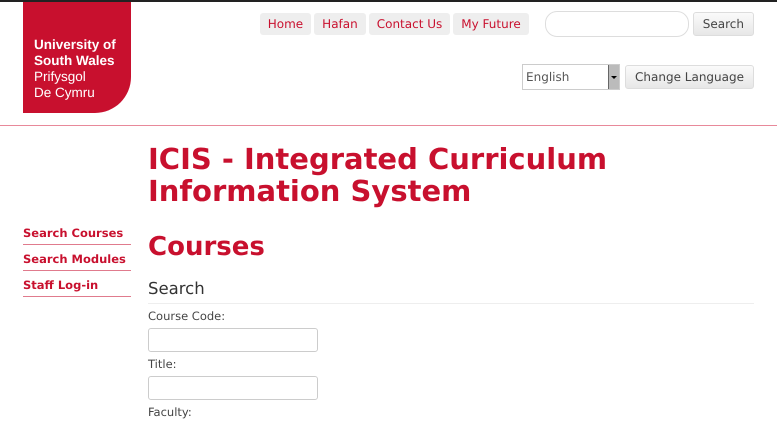  Describe the element at coordinates (409, 24) in the screenshot. I see `nav-link: Contact Us` at that location.